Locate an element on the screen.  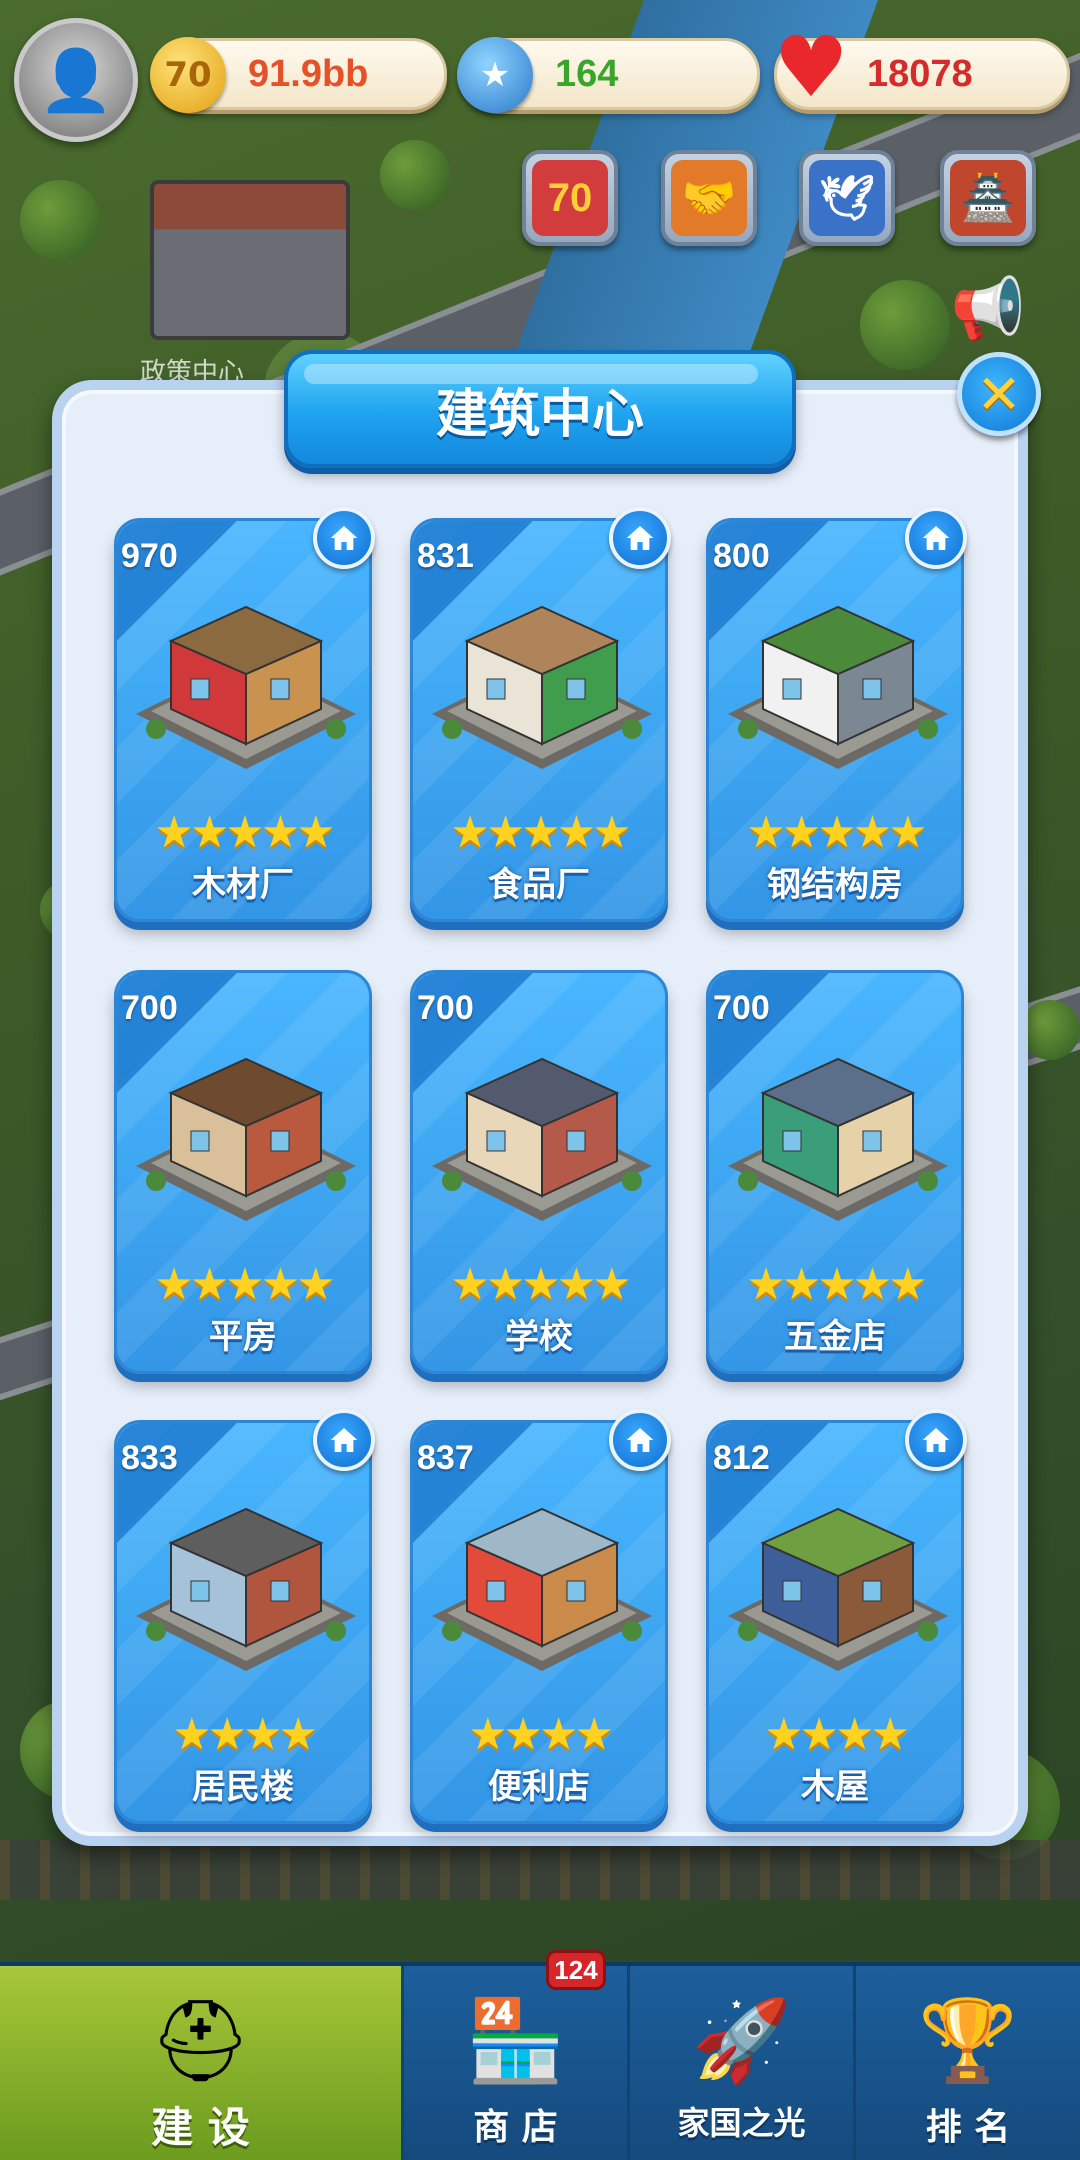
nav-shop: 🏪 商 店 is located at coordinates (517, 2063).